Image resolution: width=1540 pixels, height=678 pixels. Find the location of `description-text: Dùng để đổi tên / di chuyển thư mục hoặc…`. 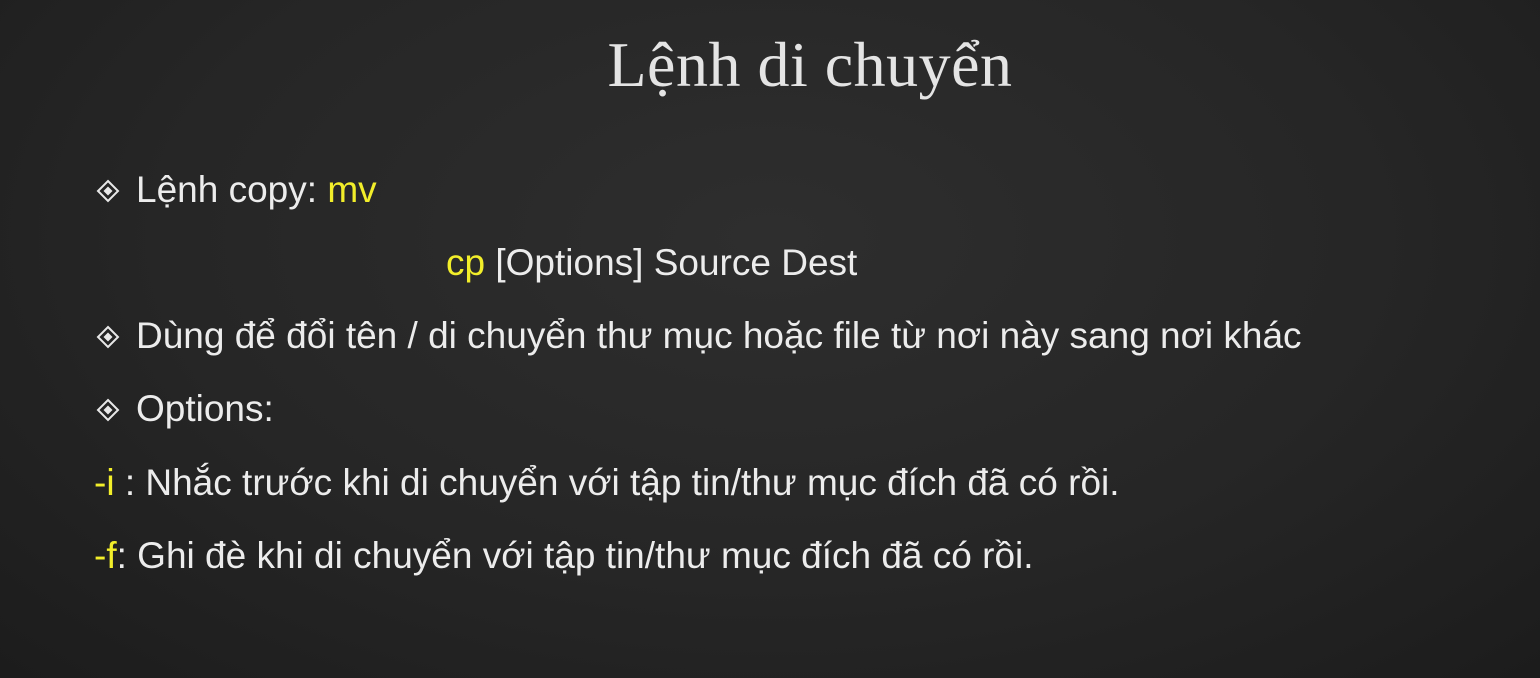

description-text: Dùng để đổi tên / di chuyển thư mục hoặc… is located at coordinates (719, 335).